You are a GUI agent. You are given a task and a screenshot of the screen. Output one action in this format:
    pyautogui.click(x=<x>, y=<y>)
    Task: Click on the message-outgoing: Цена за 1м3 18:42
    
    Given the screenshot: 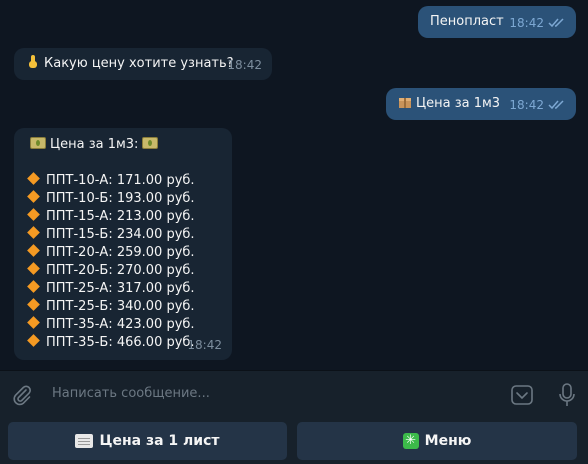 What is the action you would take?
    pyautogui.click(x=481, y=104)
    